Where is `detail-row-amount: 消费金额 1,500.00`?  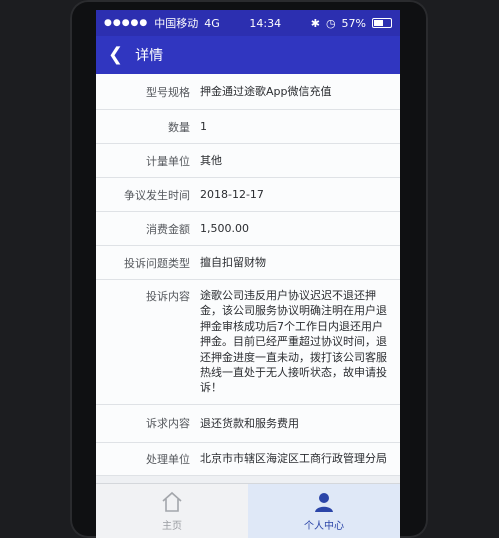 detail-row-amount: 消费金额 1,500.00 is located at coordinates (248, 229).